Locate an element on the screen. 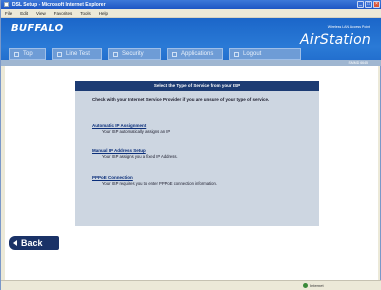 This screenshot has width=381, height=290. pppoe-link: PPPoE Connection is located at coordinates (154, 177).